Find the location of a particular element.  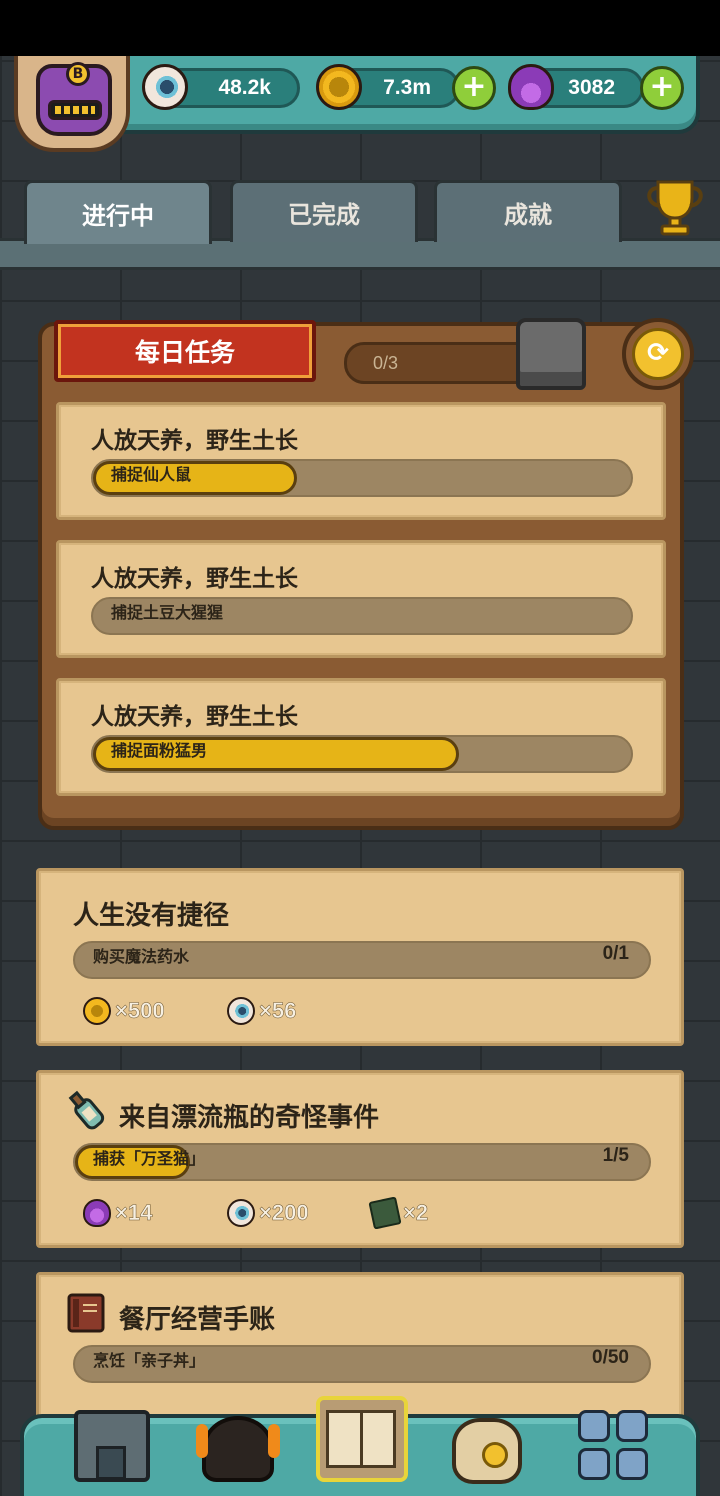

monster-icon is located at coordinates (238, 1449).